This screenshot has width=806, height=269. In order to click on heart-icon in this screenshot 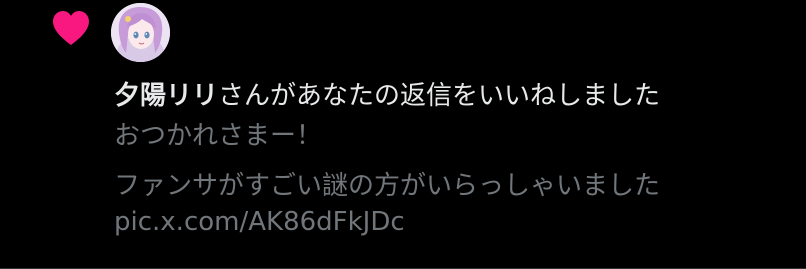, I will do `click(71, 28)`.